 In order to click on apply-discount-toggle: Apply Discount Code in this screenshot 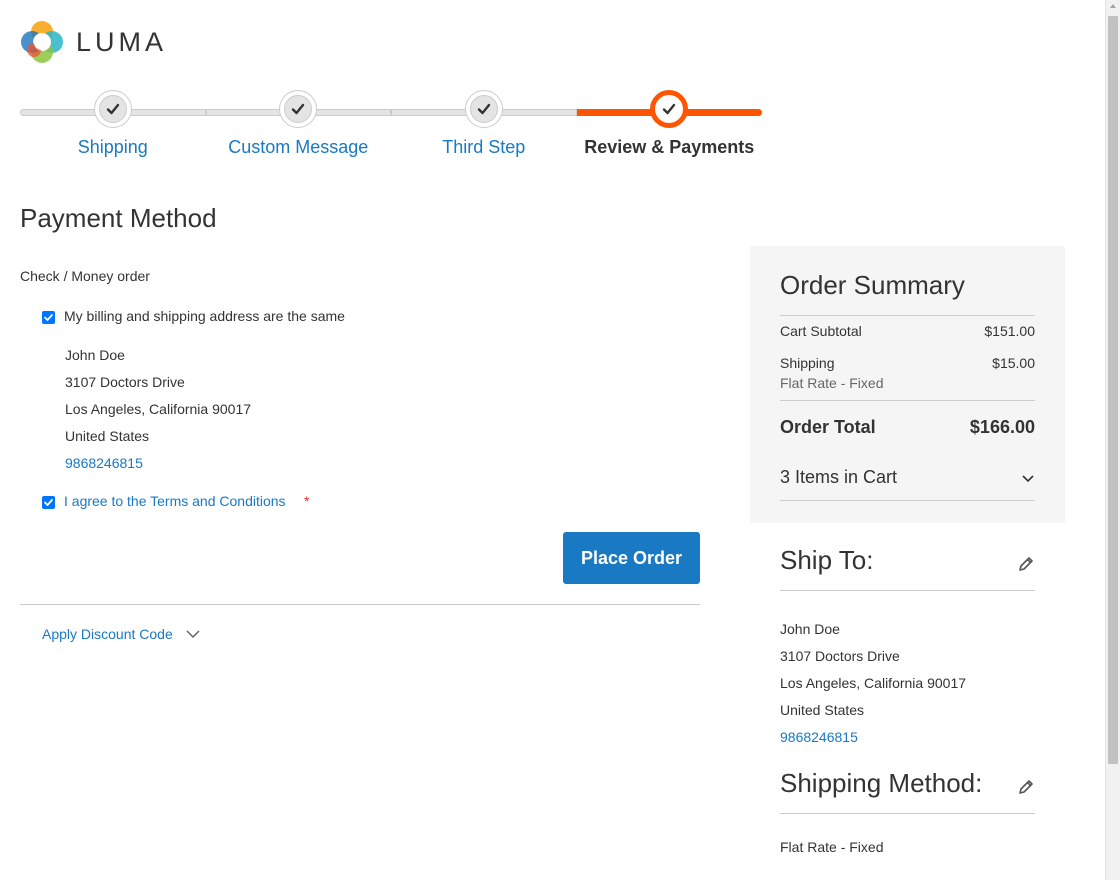, I will do `click(121, 634)`.